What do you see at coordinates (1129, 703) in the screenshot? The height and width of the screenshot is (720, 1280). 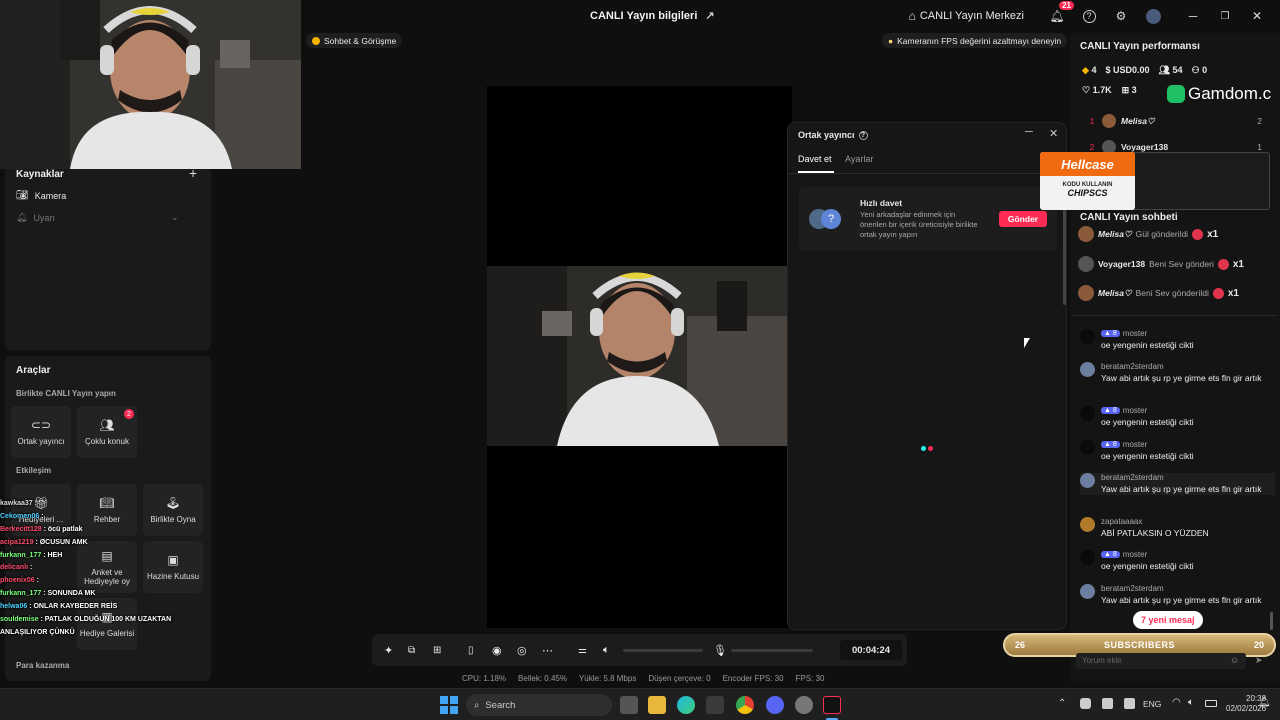 I see `tray-usb-icon` at bounding box center [1129, 703].